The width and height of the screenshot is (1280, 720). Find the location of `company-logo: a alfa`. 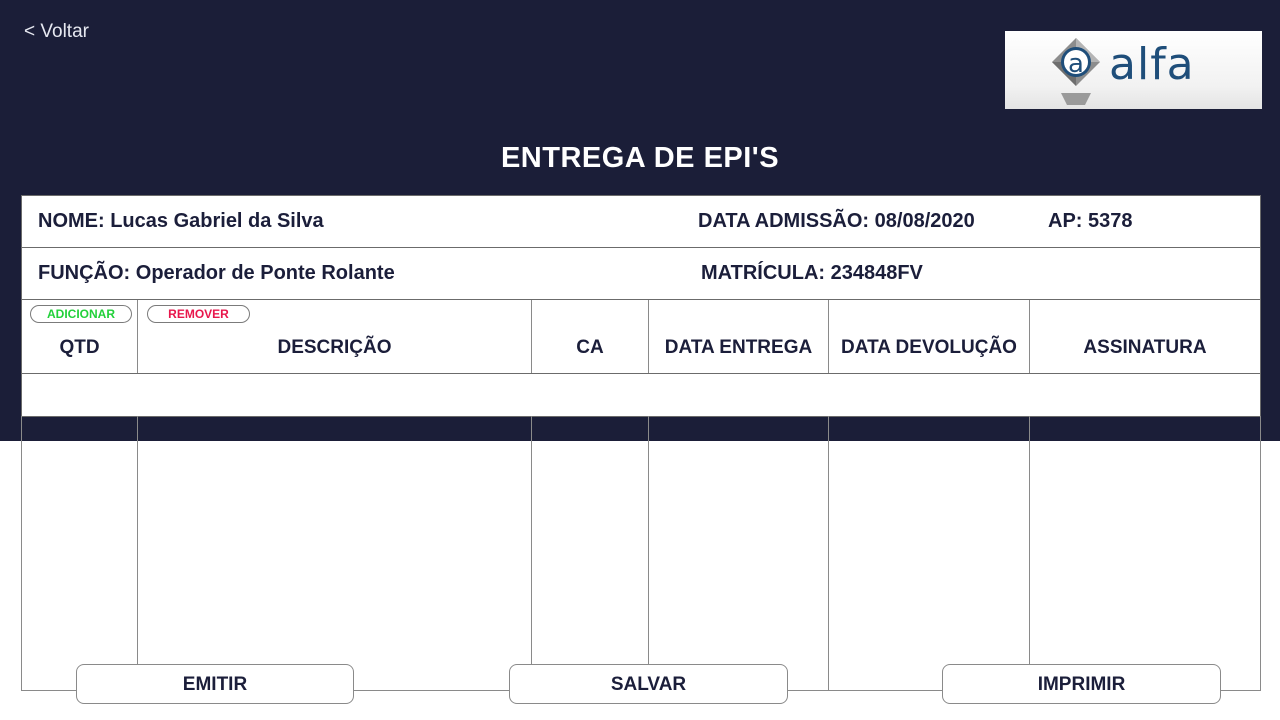

company-logo: a alfa is located at coordinates (1133, 70).